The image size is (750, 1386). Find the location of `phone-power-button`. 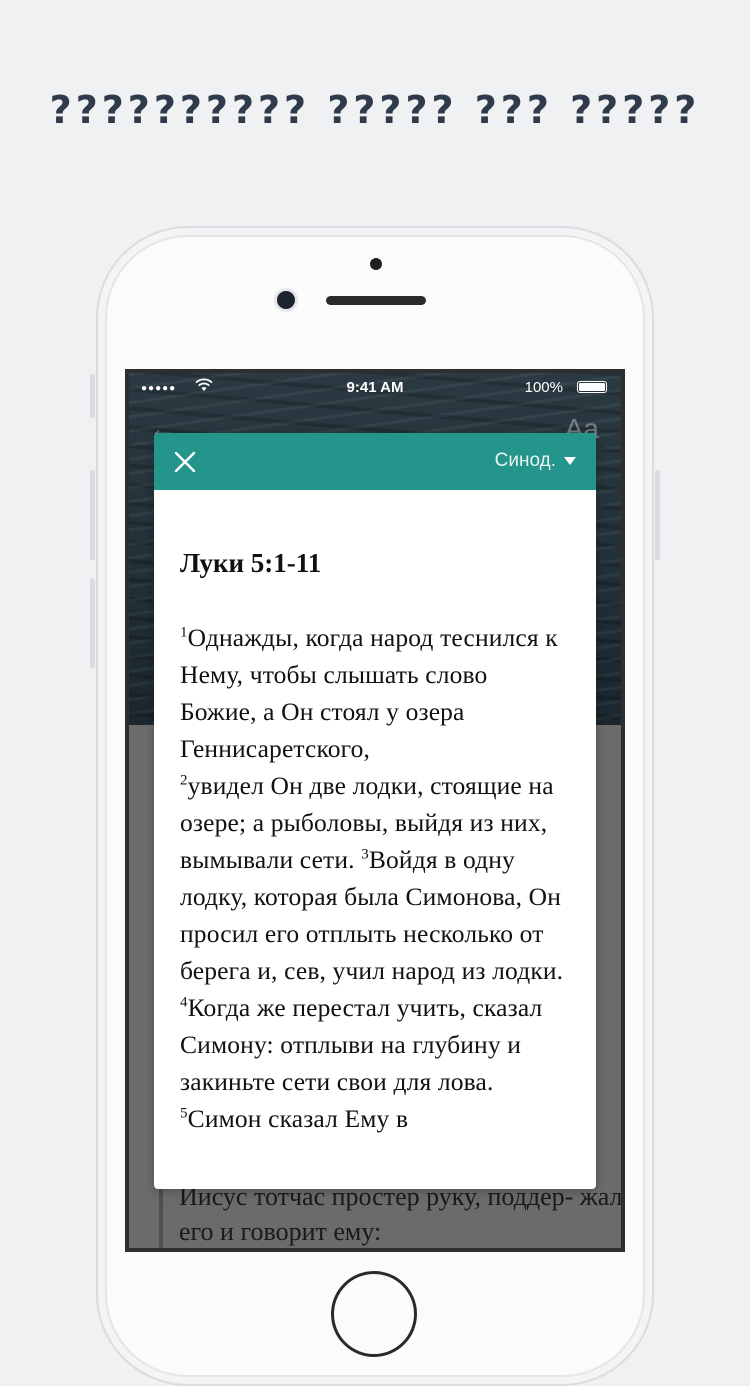

phone-power-button is located at coordinates (657, 515).